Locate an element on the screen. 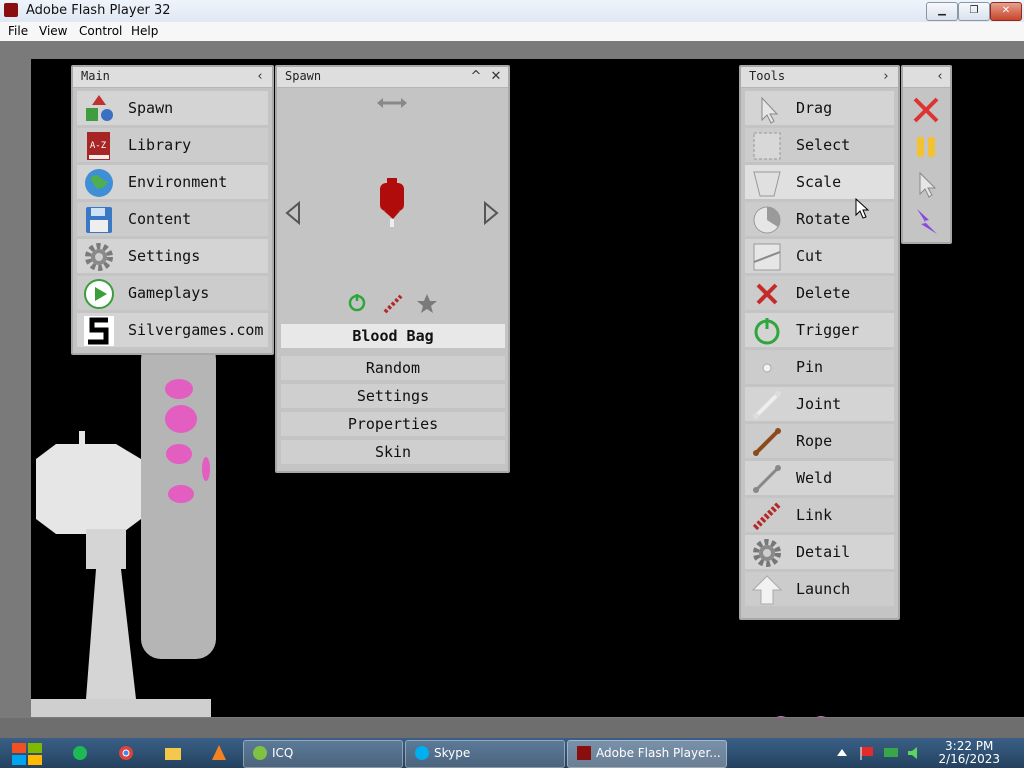 Image resolution: width=1024 pixels, height=768 pixels. spawn-option-random: Random is located at coordinates (393, 368).